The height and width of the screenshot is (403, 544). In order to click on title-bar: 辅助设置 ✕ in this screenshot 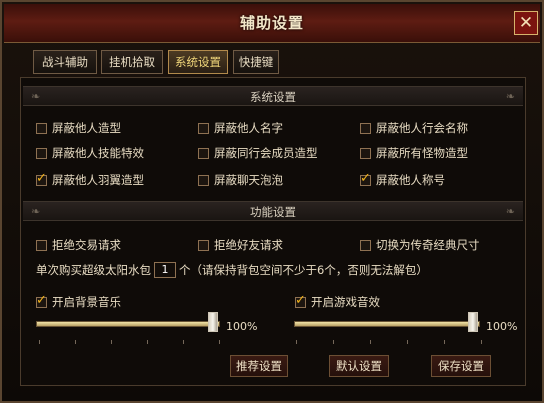, I will do `click(272, 23)`.